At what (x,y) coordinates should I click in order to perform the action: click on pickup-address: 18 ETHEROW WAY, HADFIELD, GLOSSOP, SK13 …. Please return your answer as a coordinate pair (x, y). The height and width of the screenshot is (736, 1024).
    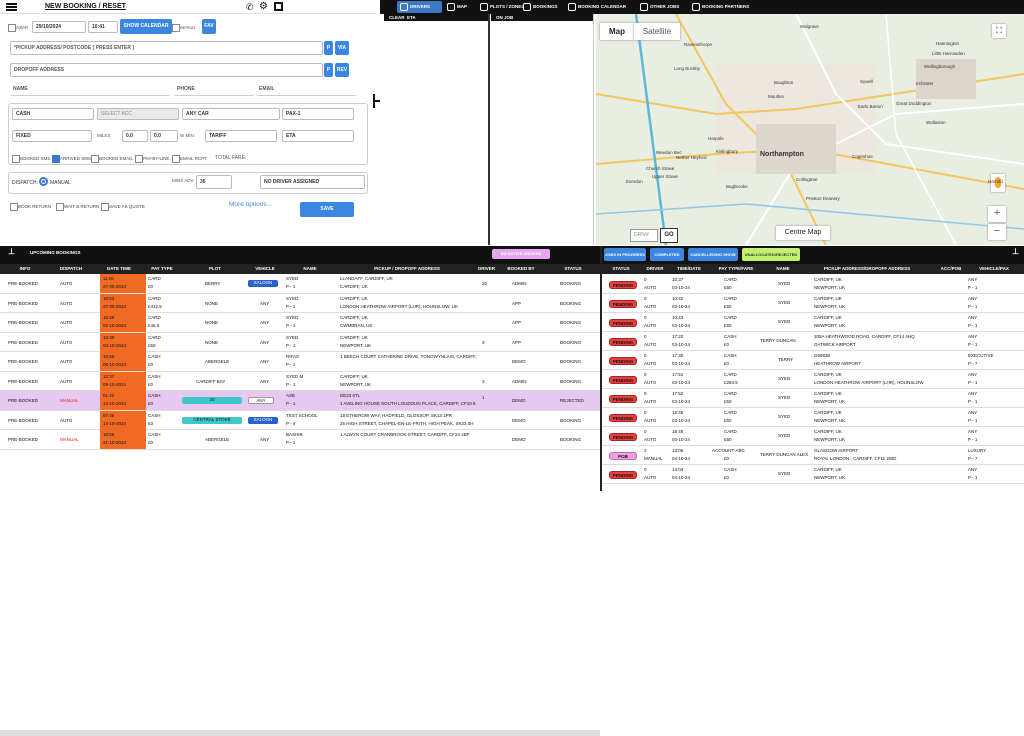
    Looking at the image, I should click on (396, 415).